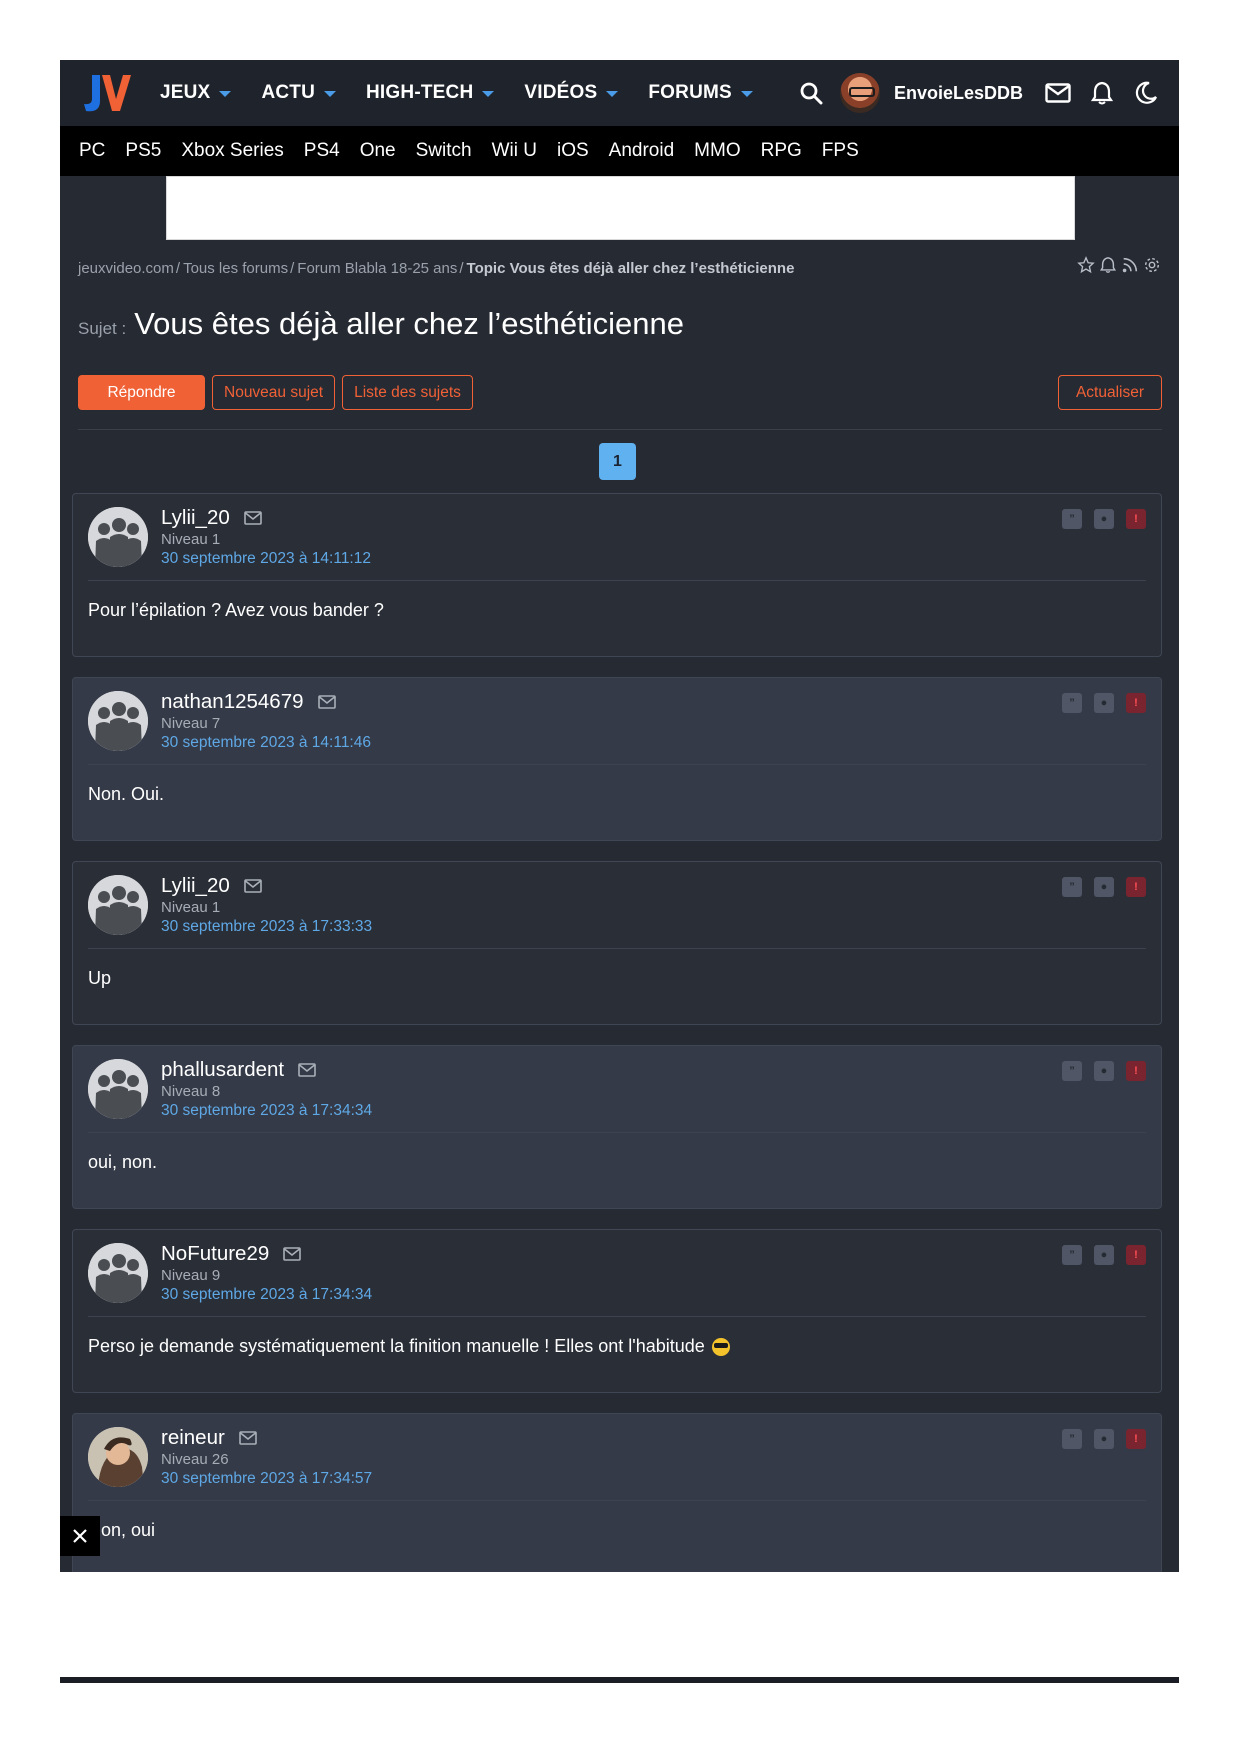 This screenshot has width=1242, height=1756. Describe the element at coordinates (573, 151) in the screenshot. I see `platform-link: iOS` at that location.